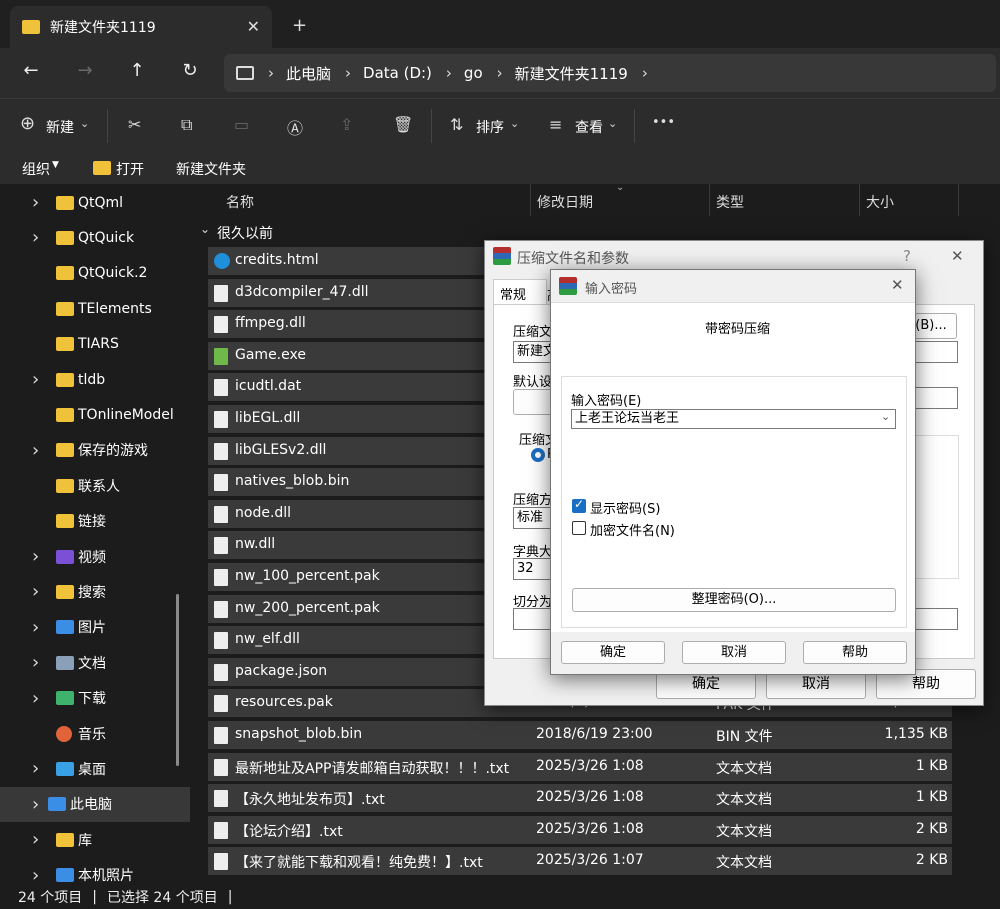  I want to click on sidebar-item: › 搜索, so click(95, 591).